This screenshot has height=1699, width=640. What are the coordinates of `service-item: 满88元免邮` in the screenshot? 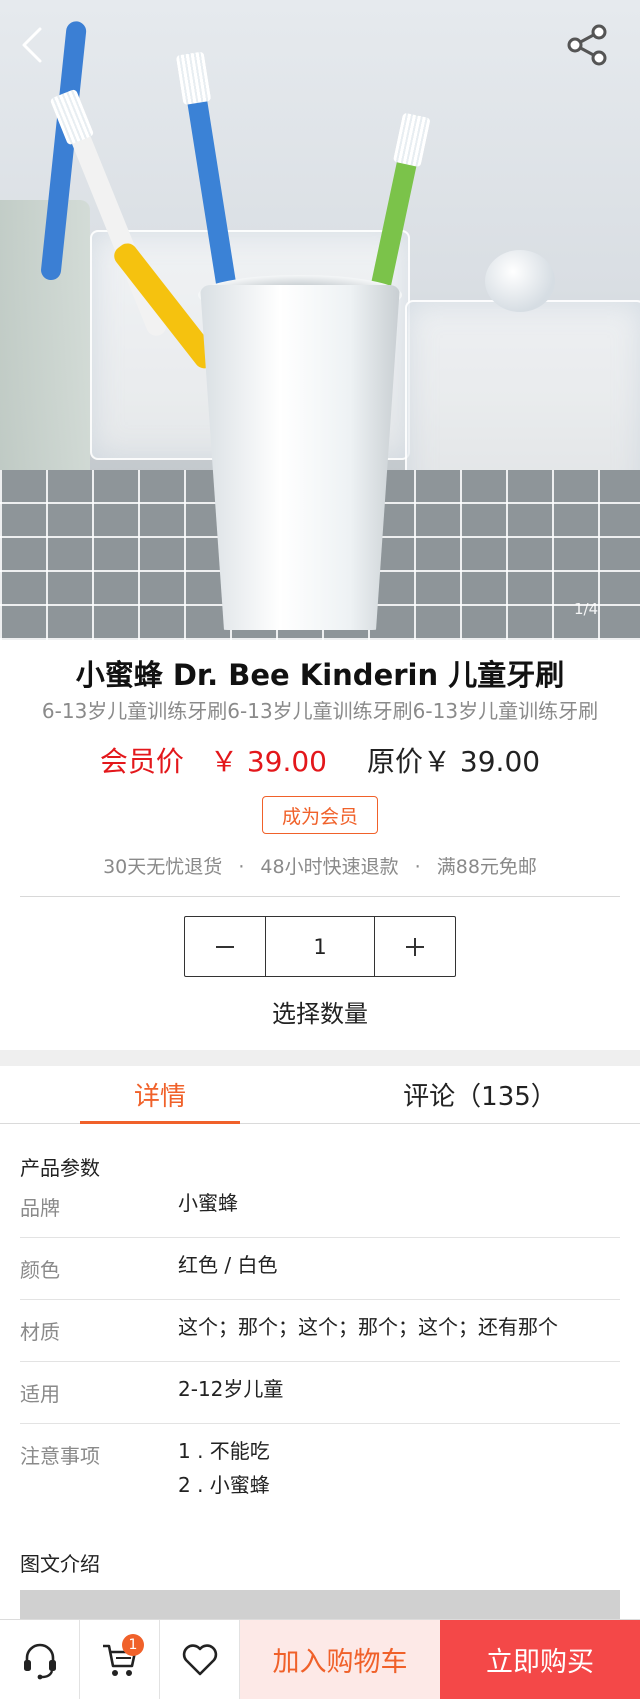 It's located at (486, 867).